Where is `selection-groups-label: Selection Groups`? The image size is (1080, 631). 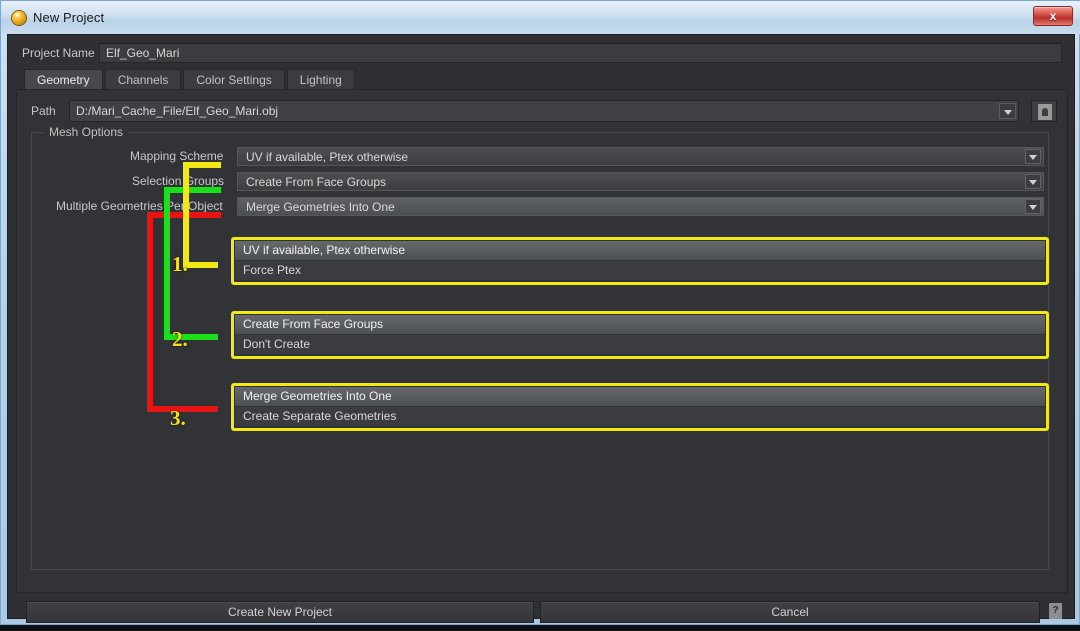 selection-groups-label: Selection Groups is located at coordinates (178, 181).